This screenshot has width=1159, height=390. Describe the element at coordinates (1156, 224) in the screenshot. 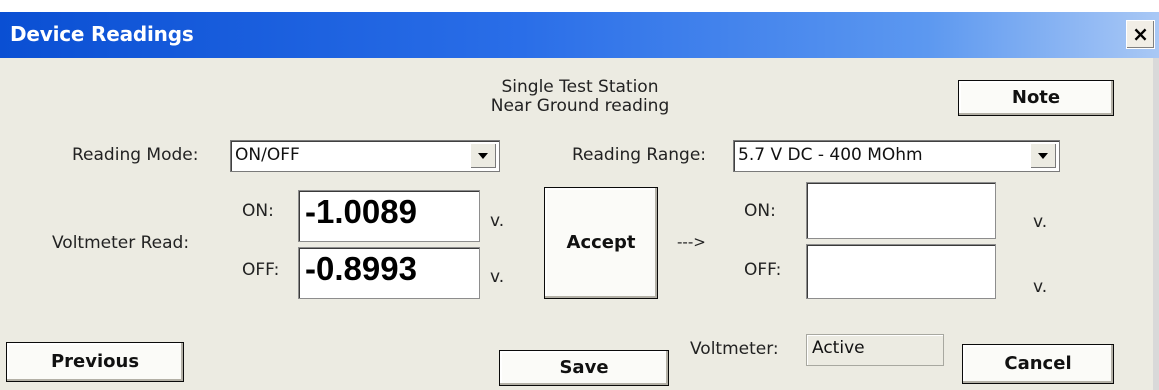

I see `window-edge` at that location.